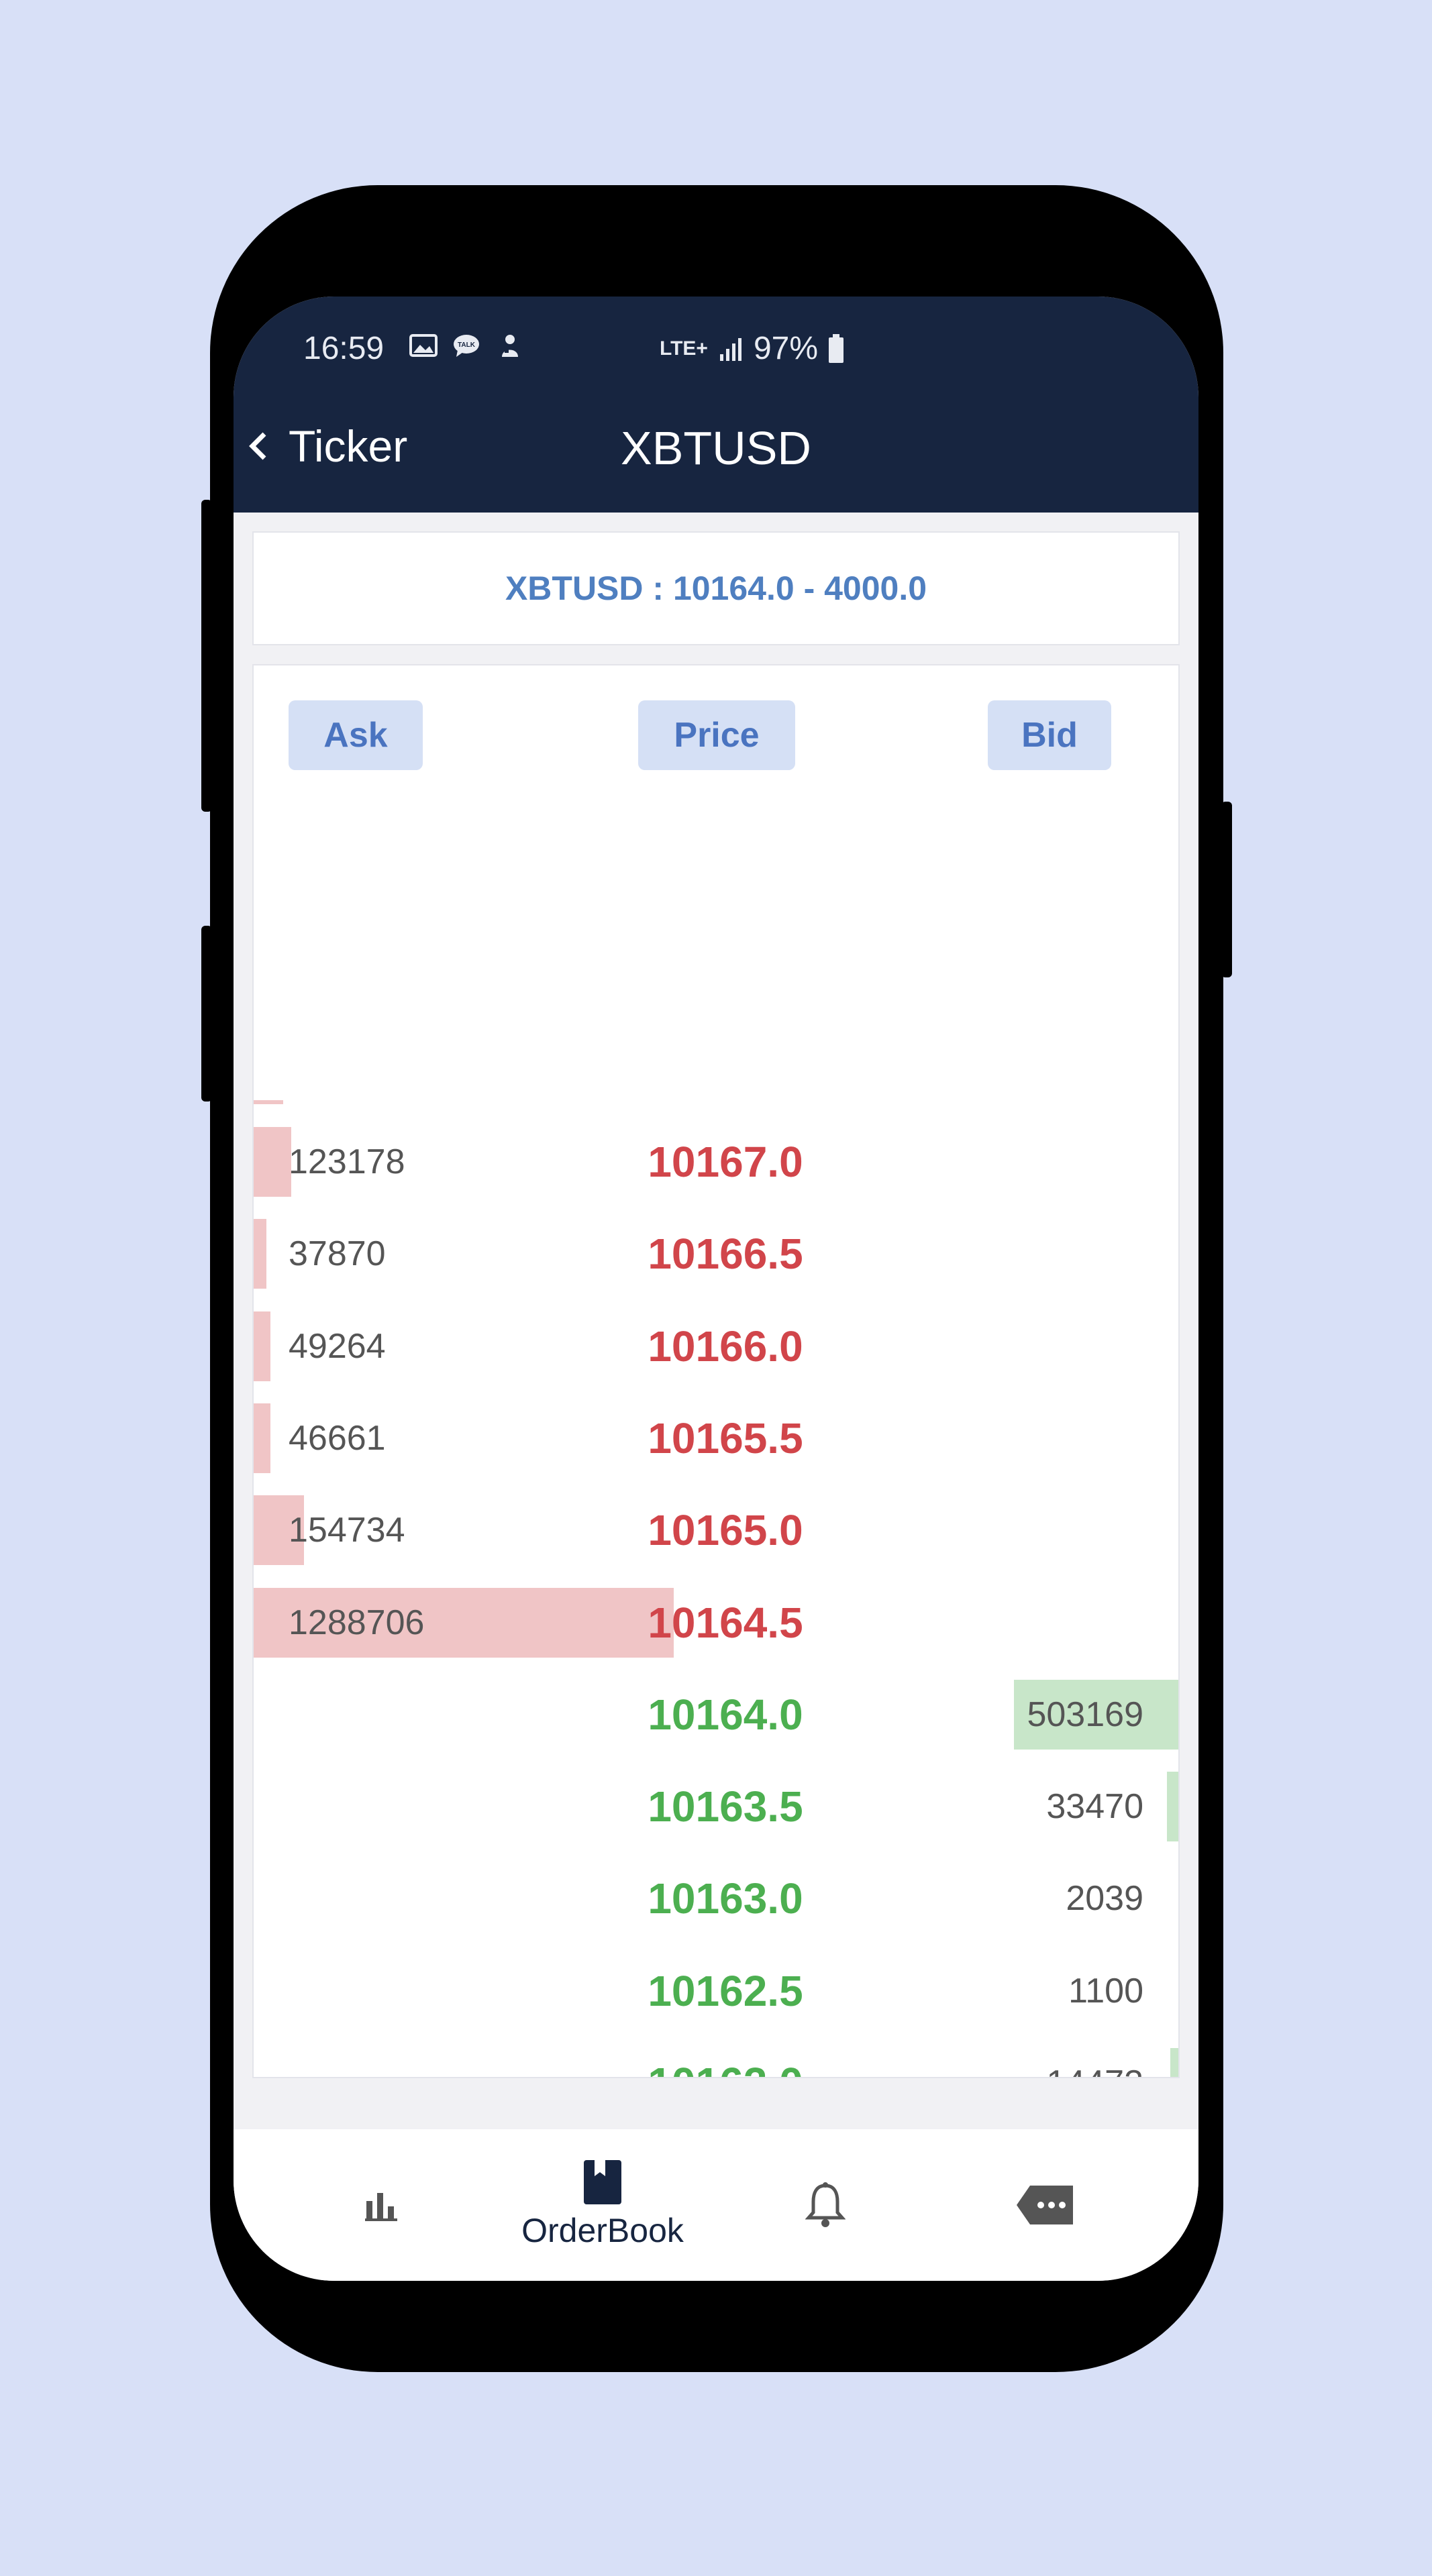  What do you see at coordinates (1104, 1899) in the screenshot?
I see `bid-quantity: 2039` at bounding box center [1104, 1899].